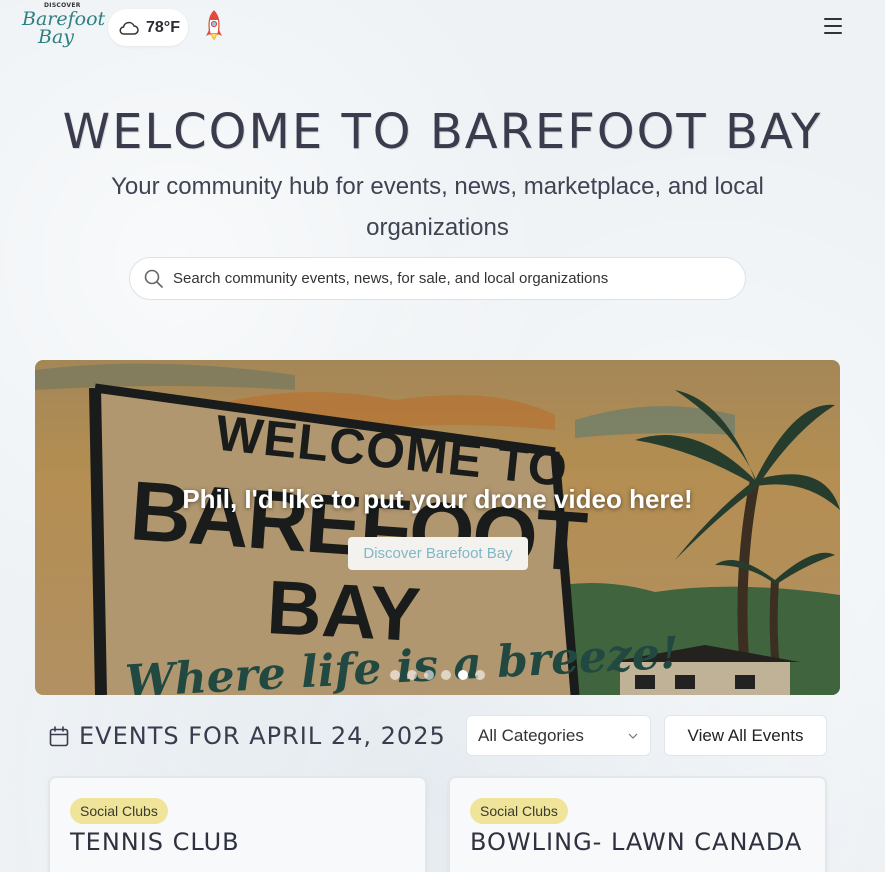 The width and height of the screenshot is (885, 872). Describe the element at coordinates (442, 28) in the screenshot. I see `site-header: DISCOVER Barefoot Bay 78°F` at that location.